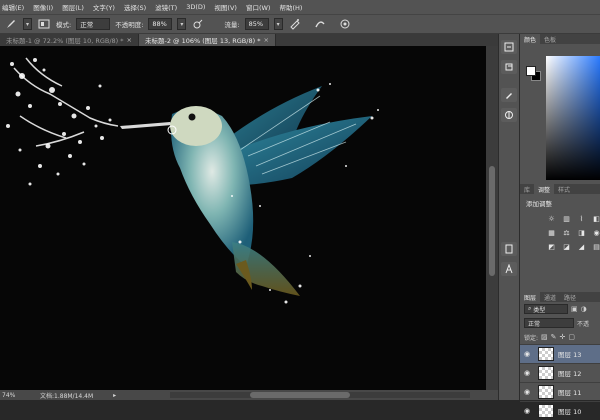 The image size is (600, 420). Describe the element at coordinates (104, 7) in the screenshot. I see `menu-type: 文字(Y)` at that location.